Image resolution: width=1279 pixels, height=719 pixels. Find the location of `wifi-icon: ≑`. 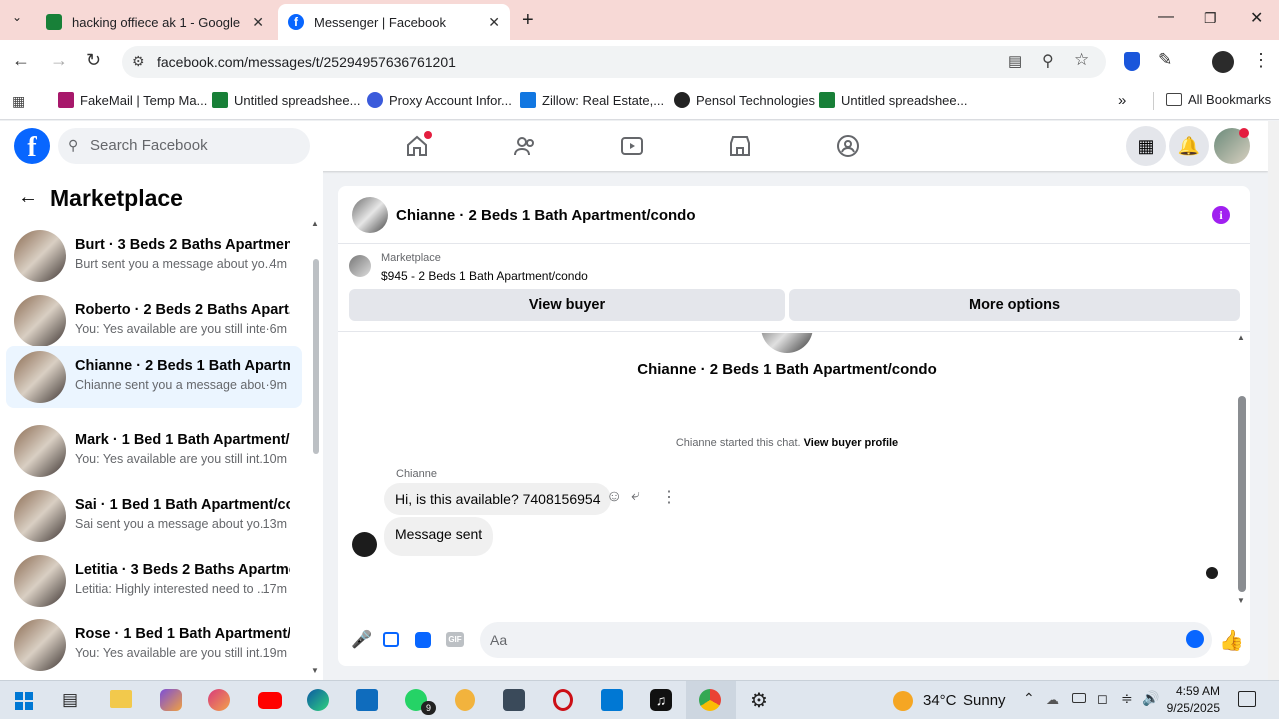

wifi-icon: ≑ is located at coordinates (1127, 698).